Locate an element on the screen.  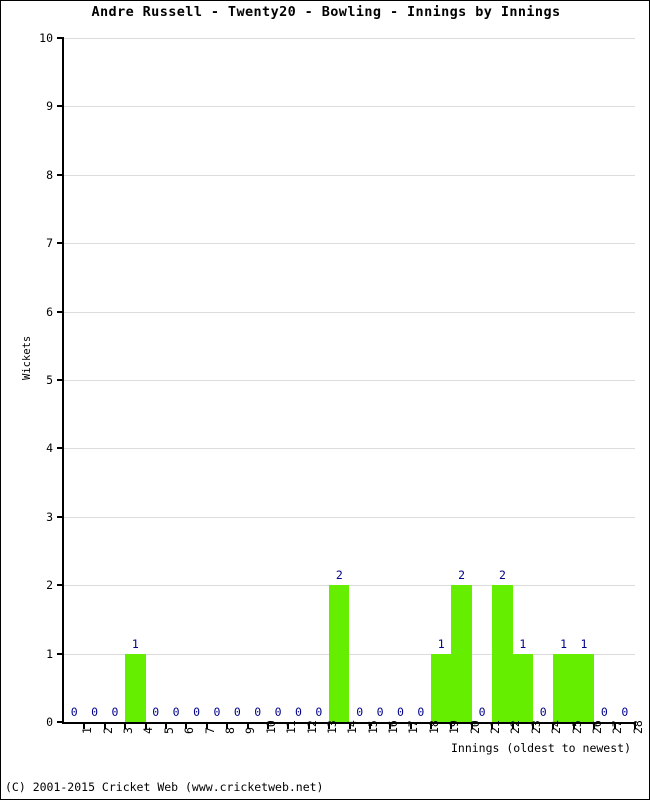
x-axis-tick-label: 24 is located at coordinates (556, 727).